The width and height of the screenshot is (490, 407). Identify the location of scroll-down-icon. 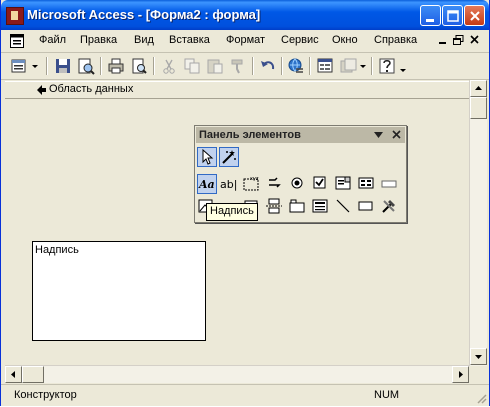
(478, 357).